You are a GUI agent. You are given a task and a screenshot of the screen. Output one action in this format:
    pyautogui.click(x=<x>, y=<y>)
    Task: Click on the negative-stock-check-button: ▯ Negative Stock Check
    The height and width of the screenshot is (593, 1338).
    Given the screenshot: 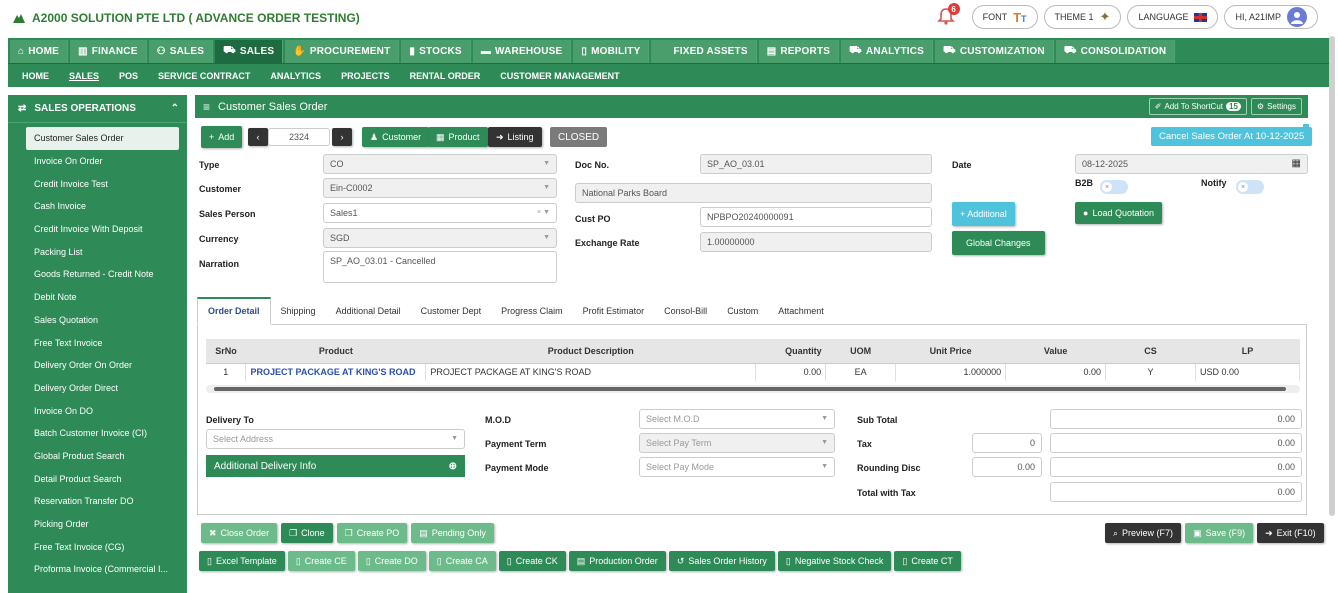 What is the action you would take?
    pyautogui.click(x=834, y=561)
    